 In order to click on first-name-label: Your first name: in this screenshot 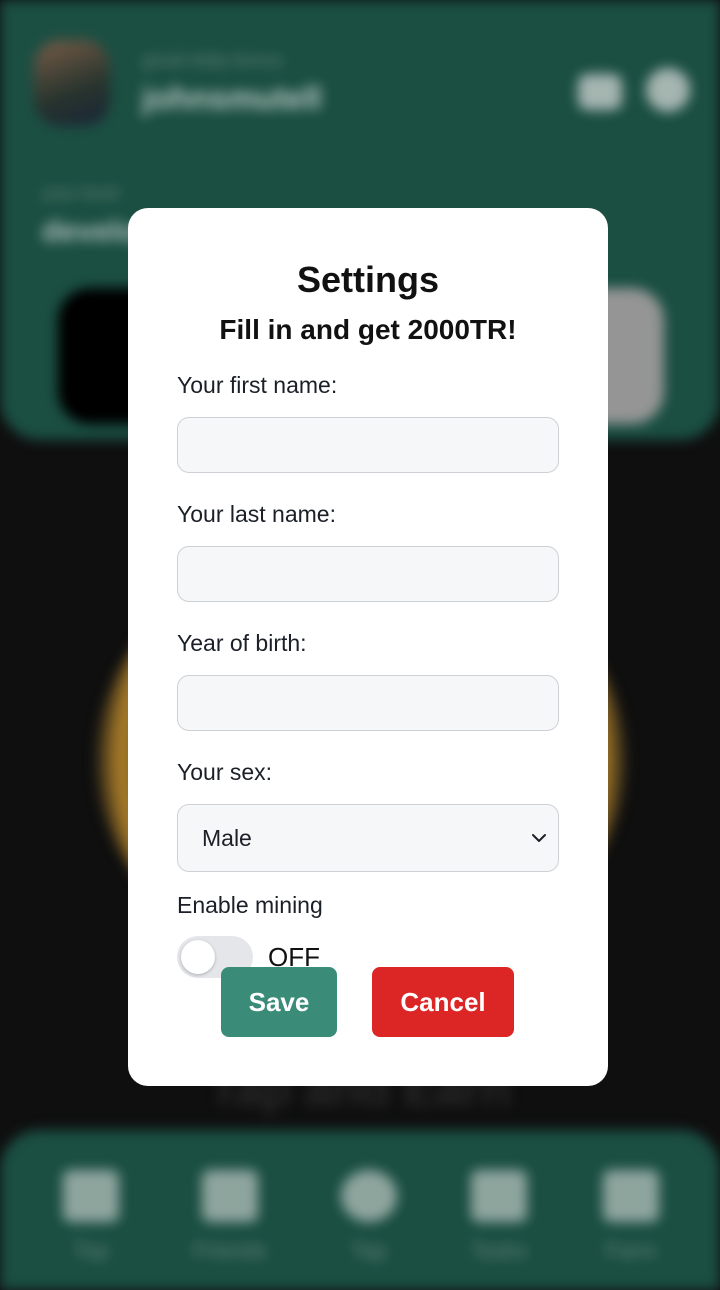, I will do `click(257, 385)`.